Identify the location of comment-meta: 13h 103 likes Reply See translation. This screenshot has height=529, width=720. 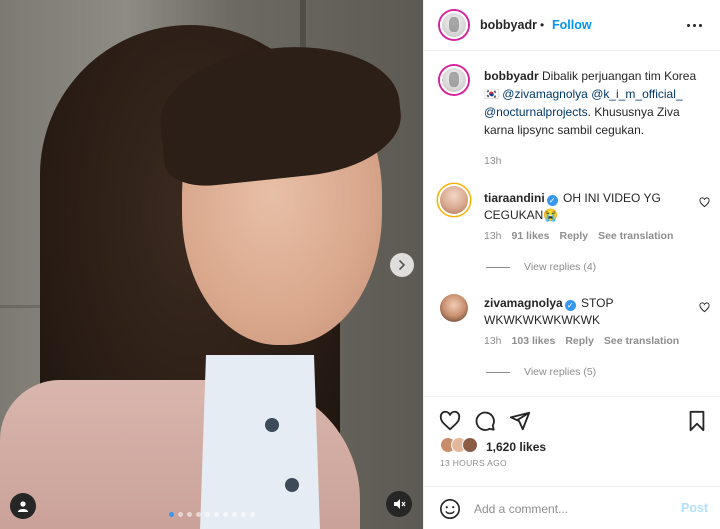
(581, 341).